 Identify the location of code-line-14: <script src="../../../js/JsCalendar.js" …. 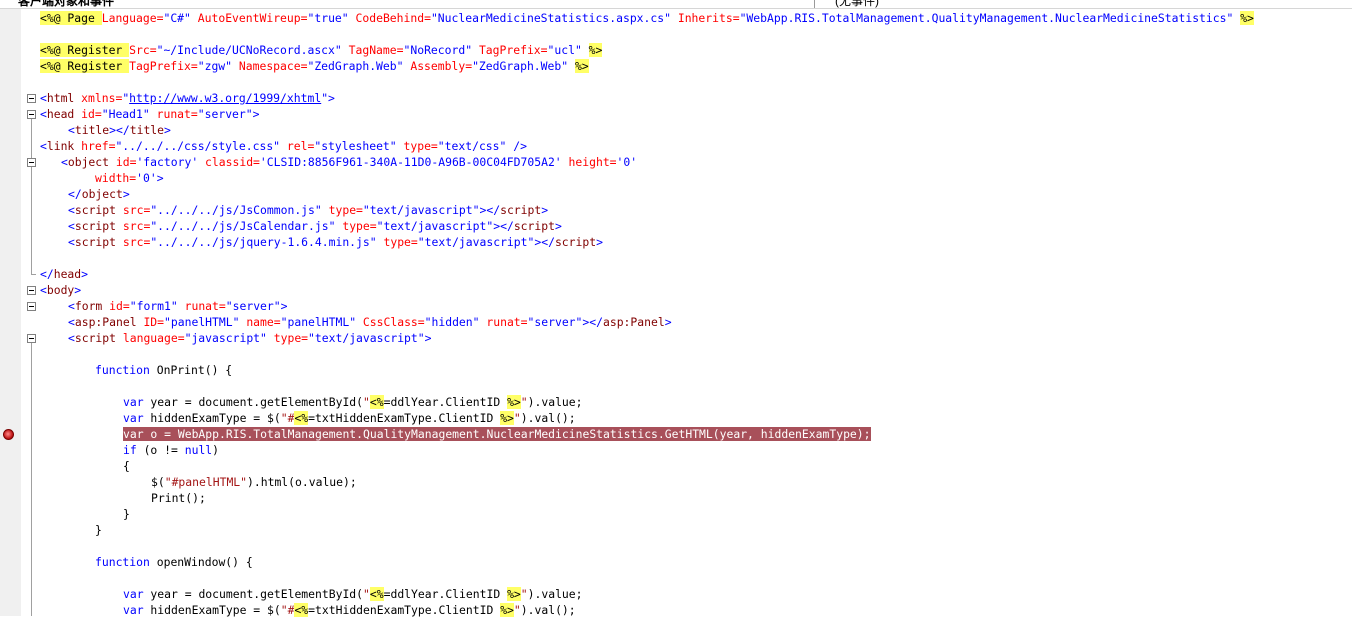
(315, 226).